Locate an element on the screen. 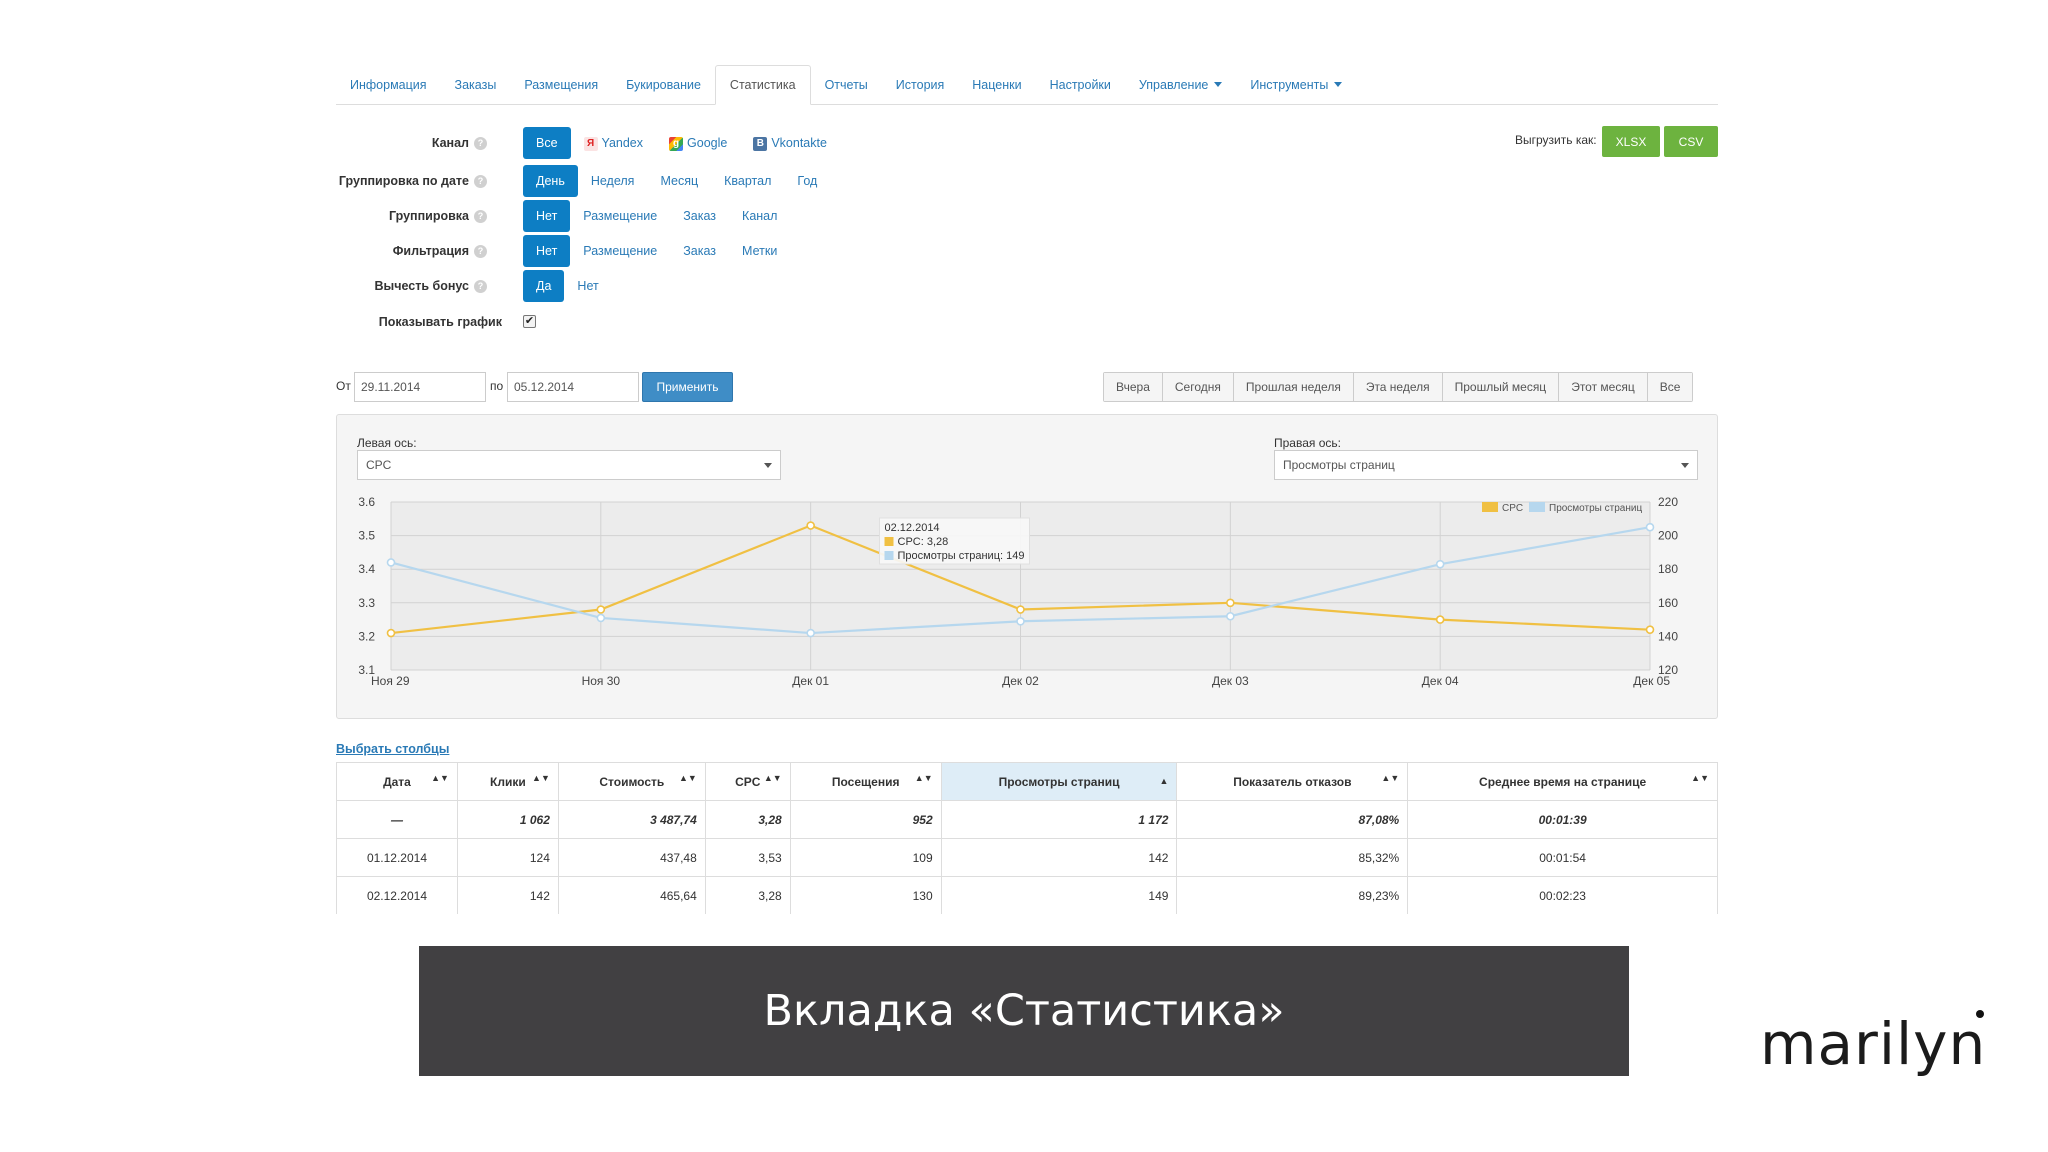 The height and width of the screenshot is (1152, 2048). date-grouping-quarter: Квартал is located at coordinates (747, 181).